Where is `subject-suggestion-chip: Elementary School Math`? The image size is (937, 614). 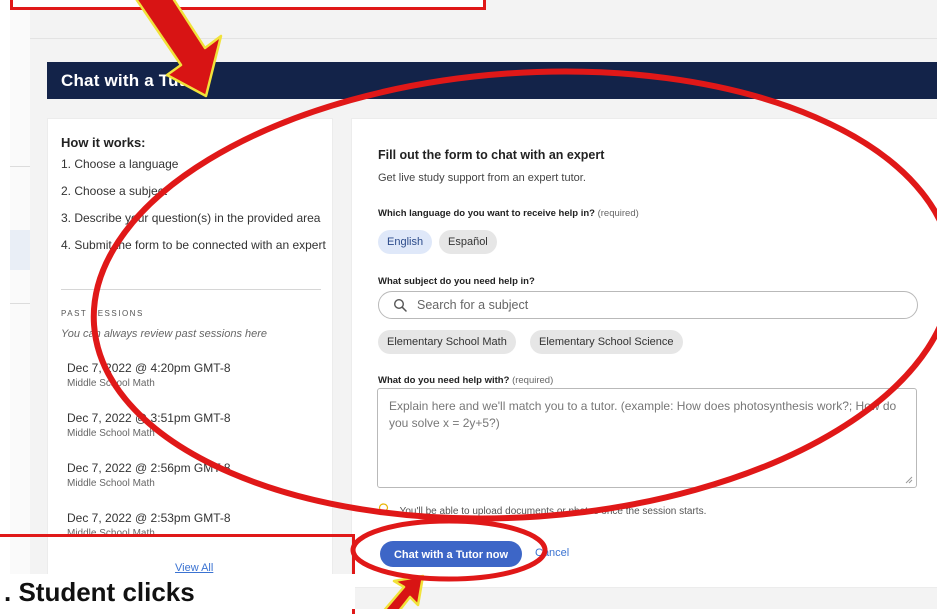
subject-suggestion-chip: Elementary School Math is located at coordinates (447, 342).